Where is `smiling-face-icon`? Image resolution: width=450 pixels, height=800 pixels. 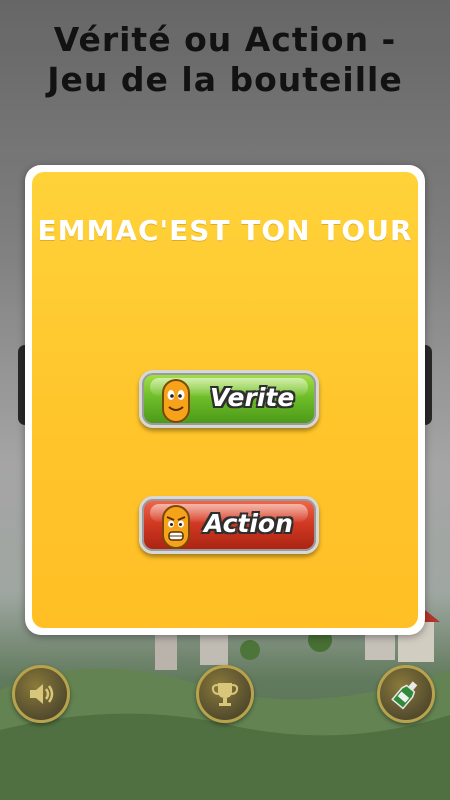
smiling-face-icon is located at coordinates (176, 401).